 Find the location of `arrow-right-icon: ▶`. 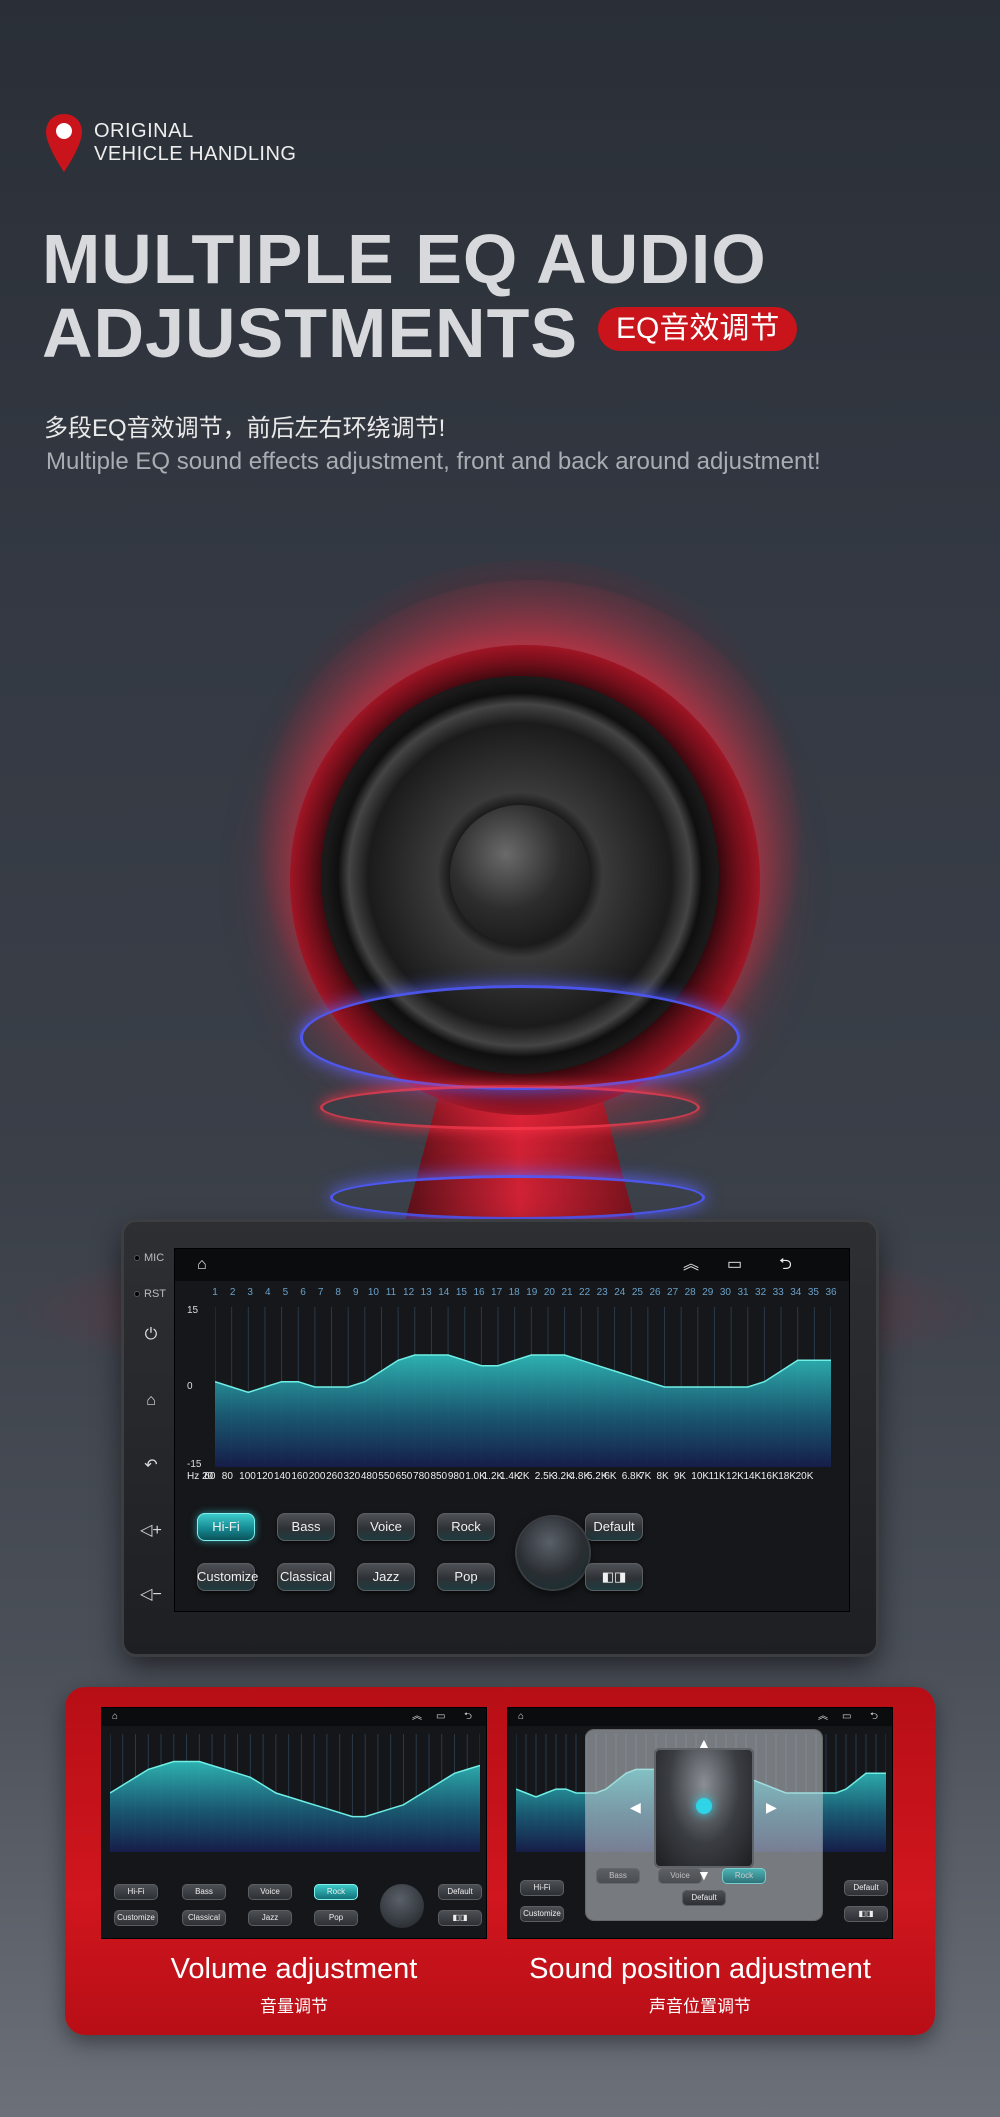

arrow-right-icon: ▶ is located at coordinates (771, 1807).